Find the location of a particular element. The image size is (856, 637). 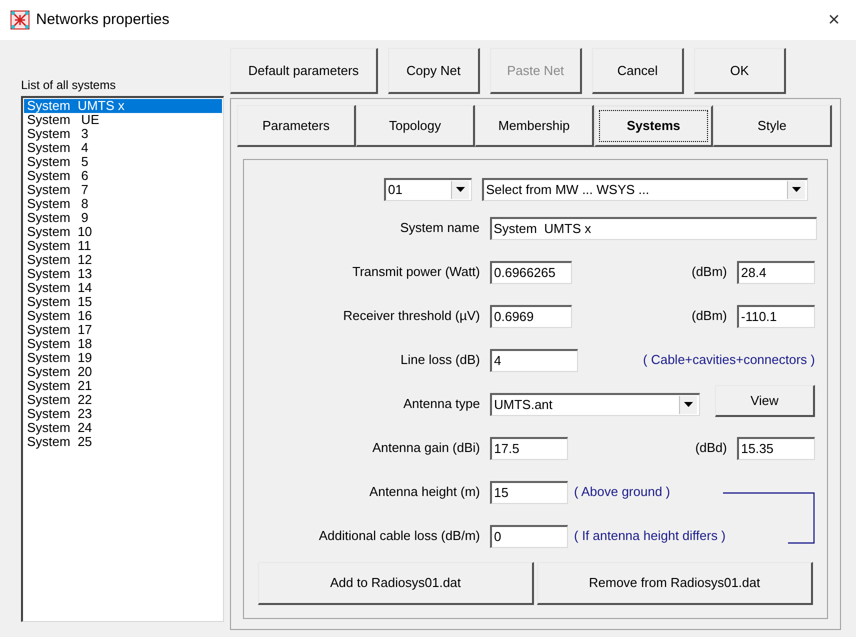

close-button: × is located at coordinates (834, 20).